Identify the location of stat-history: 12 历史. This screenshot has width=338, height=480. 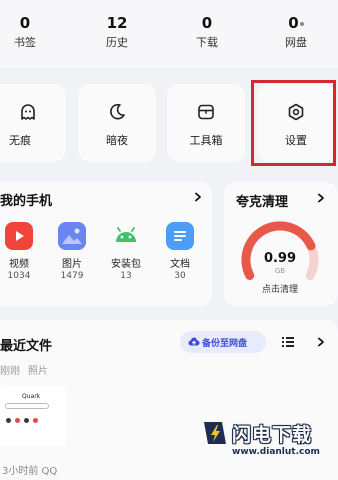
(117, 31).